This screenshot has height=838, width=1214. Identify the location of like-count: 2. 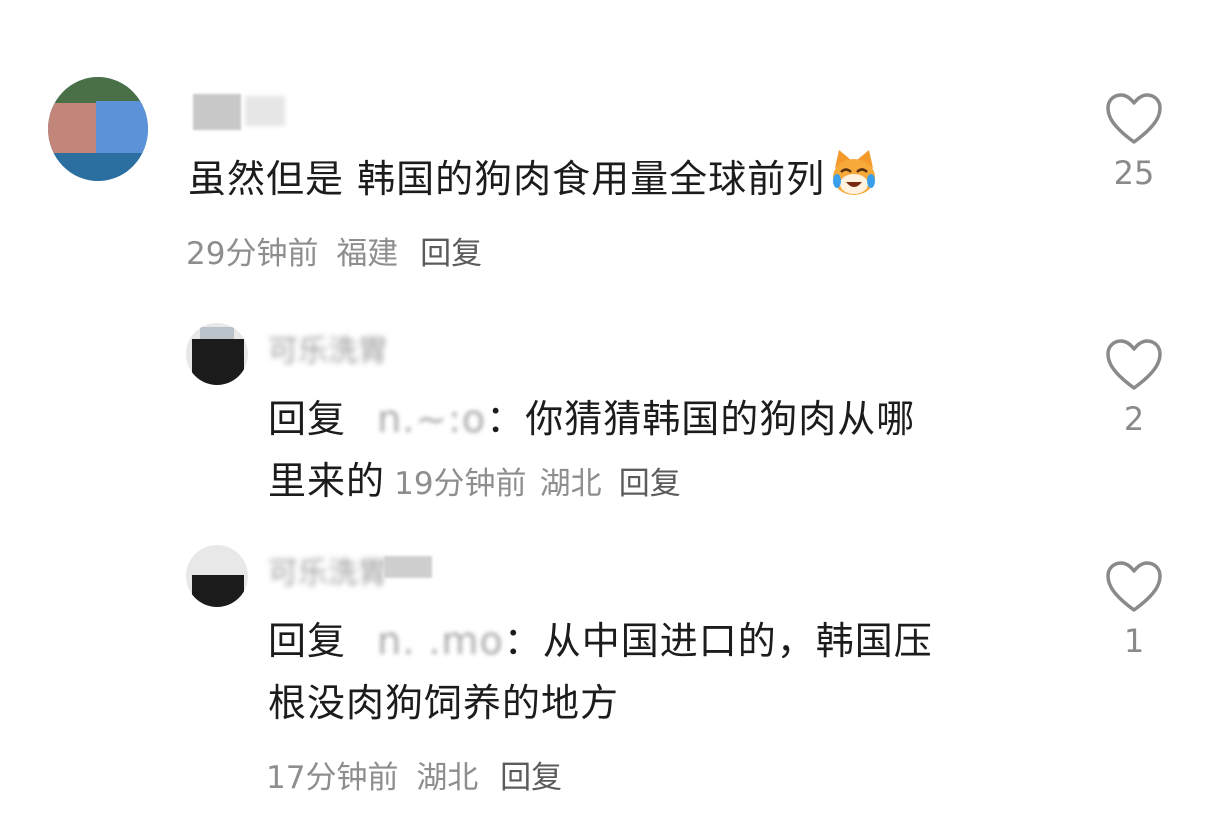
(1134, 419).